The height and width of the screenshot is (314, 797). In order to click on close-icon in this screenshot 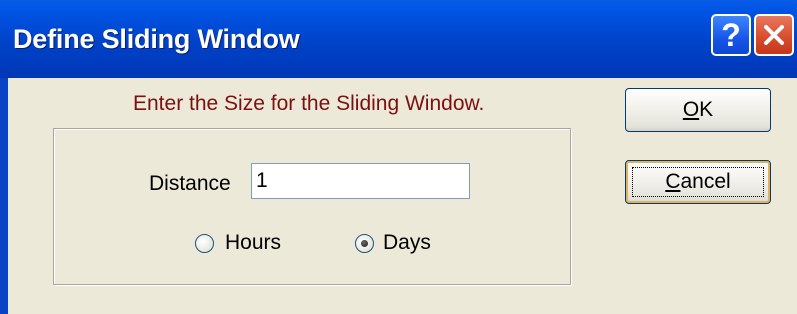, I will do `click(774, 35)`.